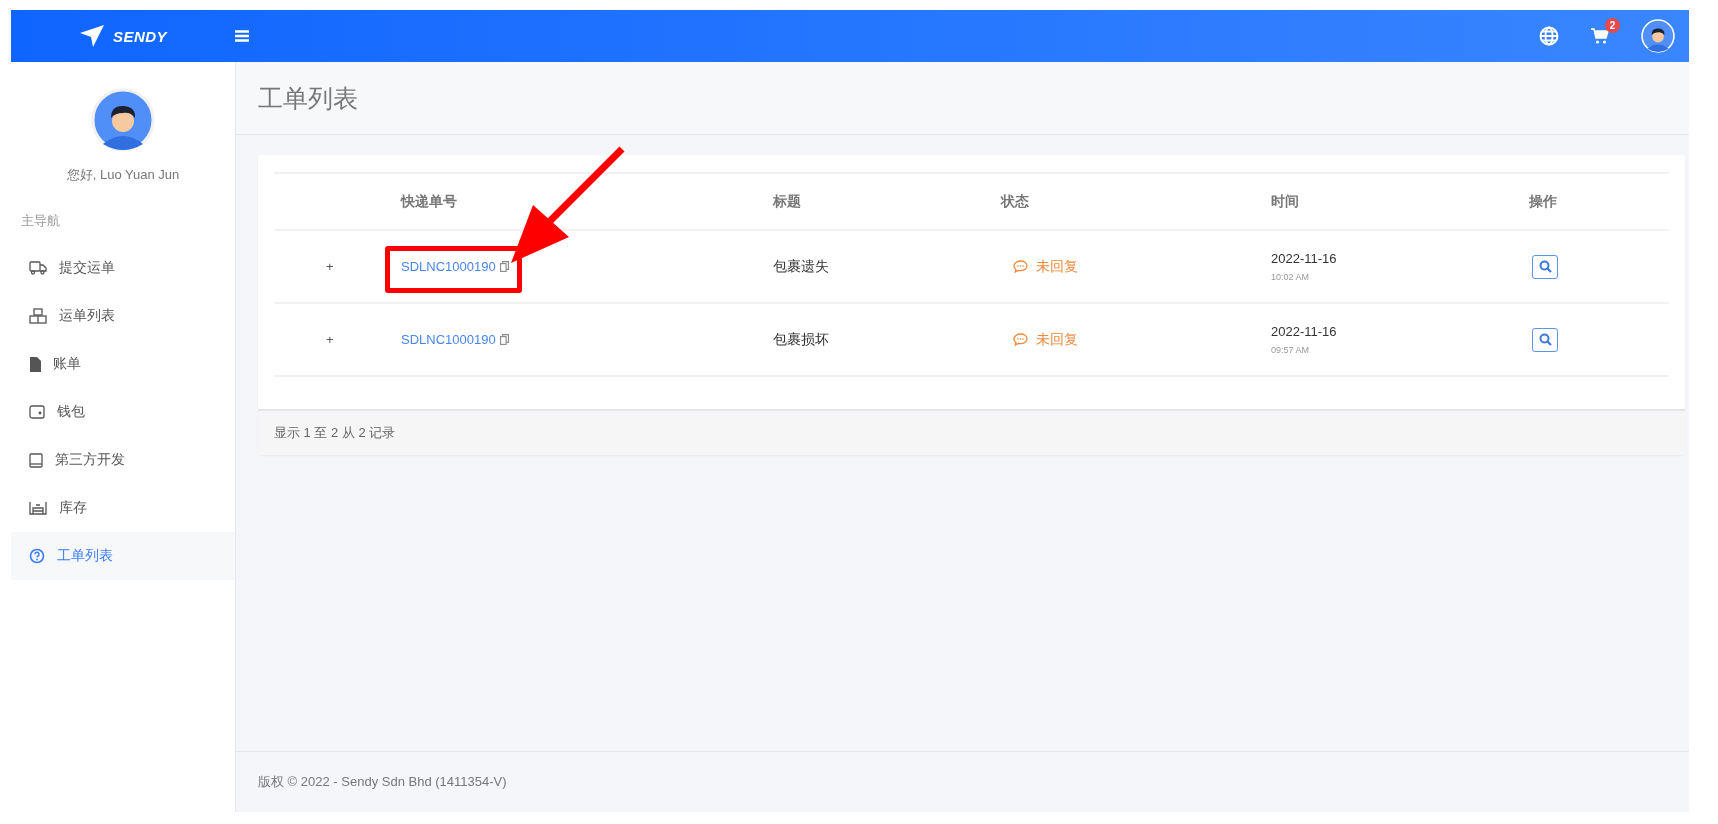  Describe the element at coordinates (801, 339) in the screenshot. I see `ticket-title: 包裹损坏` at that location.